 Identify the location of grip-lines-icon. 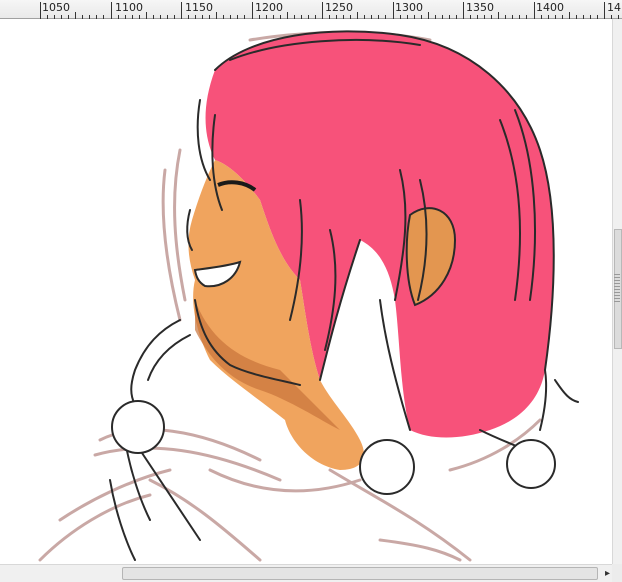
(617, 289).